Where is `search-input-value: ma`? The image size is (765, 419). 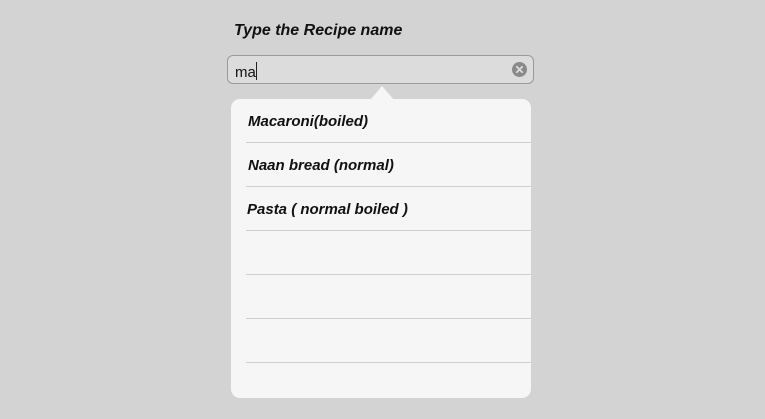
search-input-value: ma is located at coordinates (245, 72).